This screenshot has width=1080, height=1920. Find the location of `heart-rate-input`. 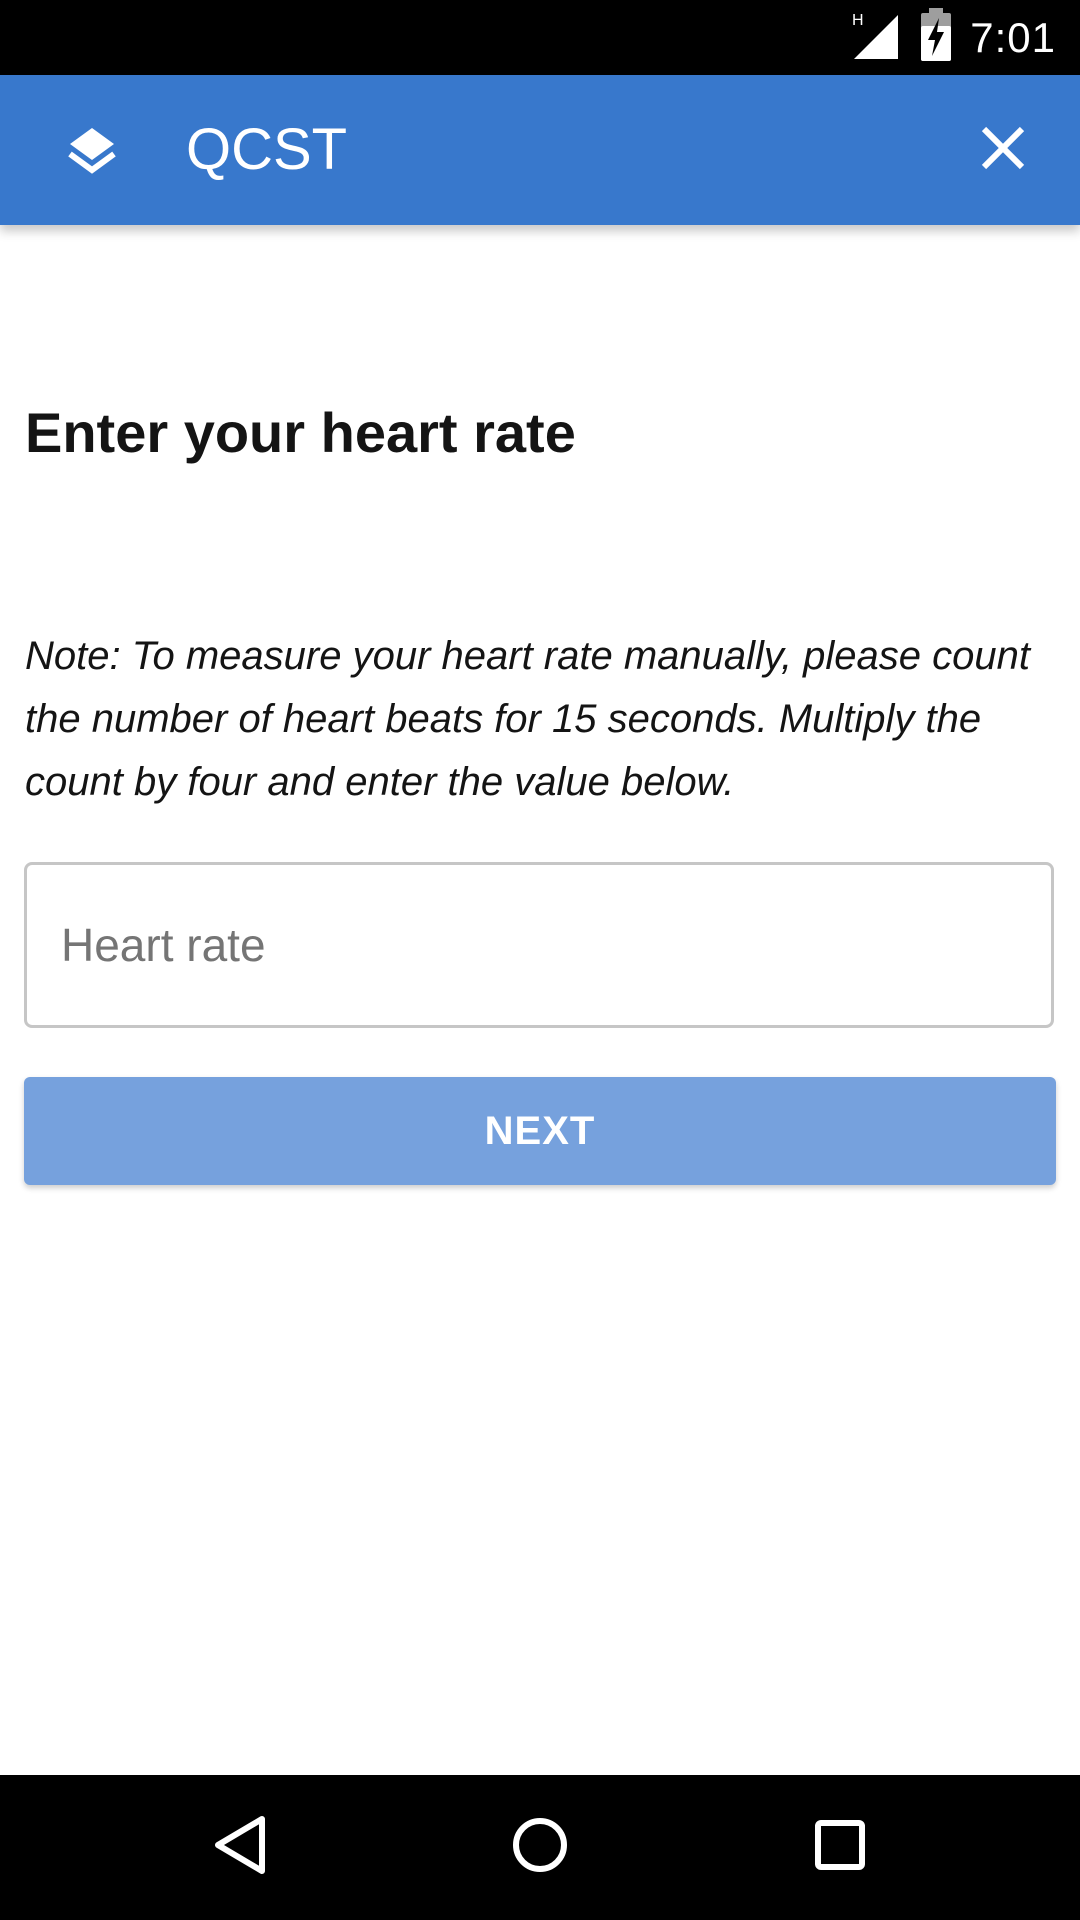

heart-rate-input is located at coordinates (539, 945).